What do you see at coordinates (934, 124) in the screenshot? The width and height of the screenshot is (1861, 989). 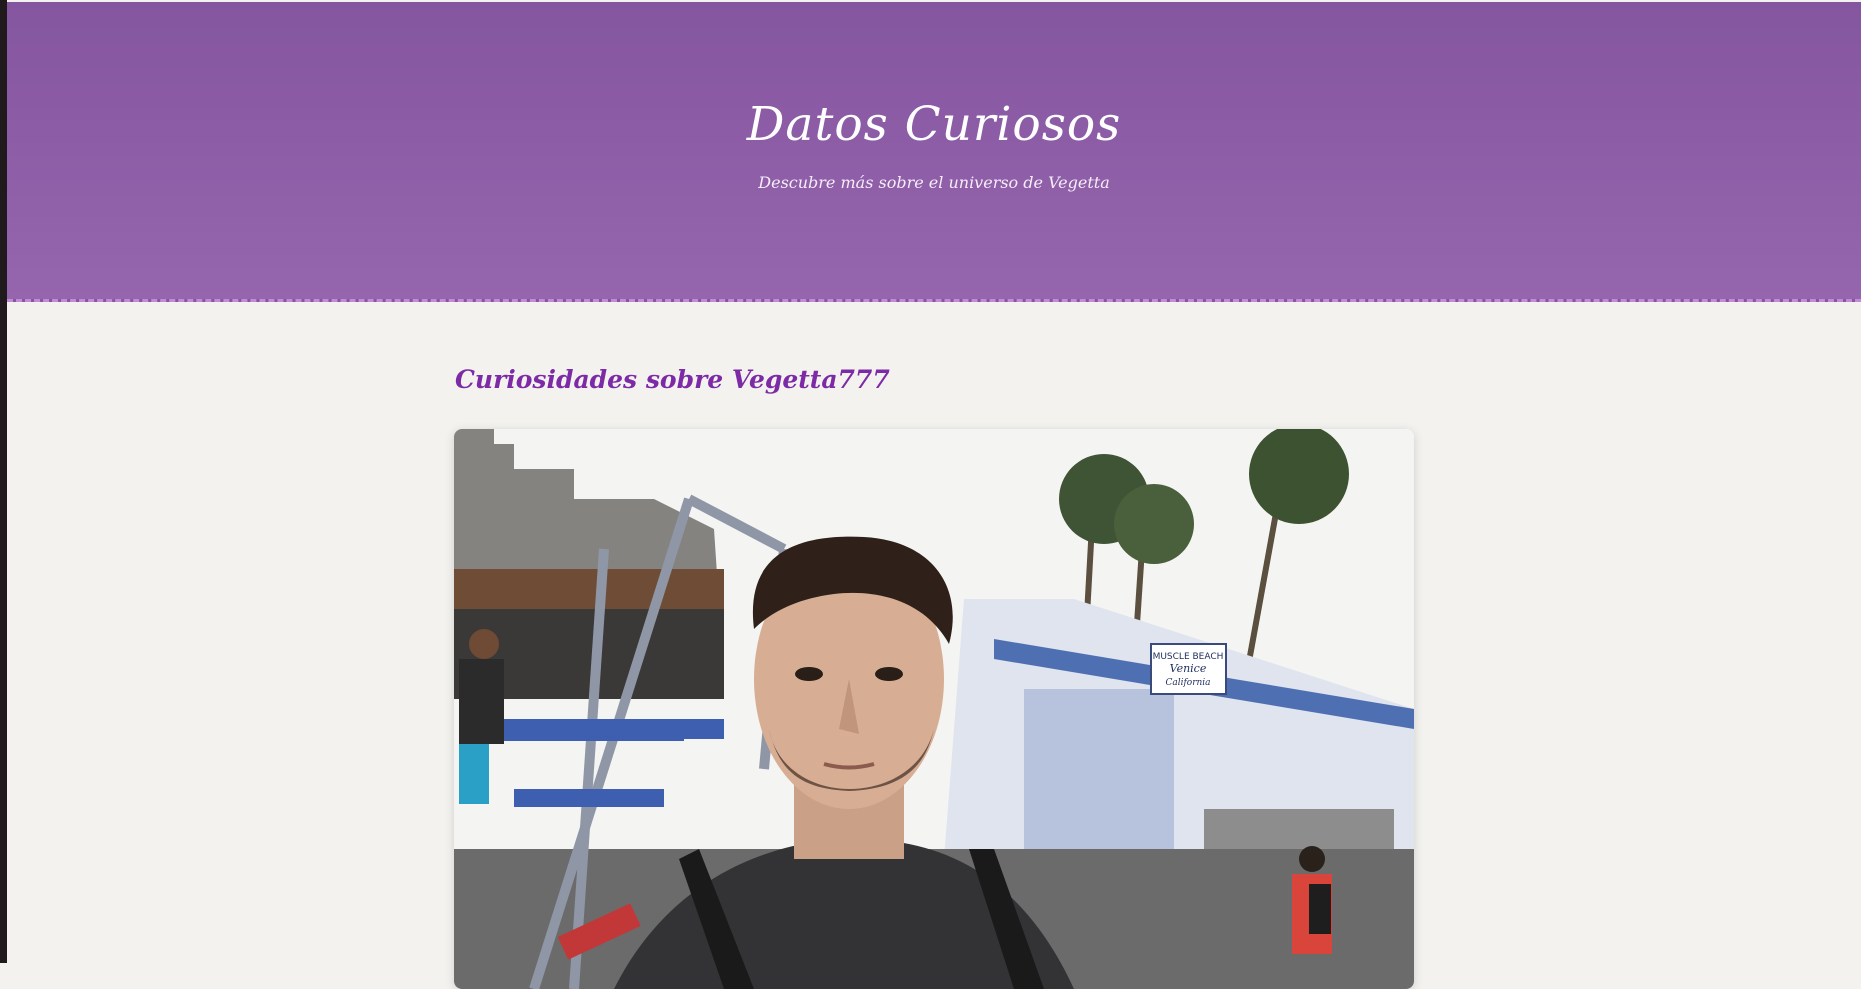 I see `page-title: Datos Curiosos` at bounding box center [934, 124].